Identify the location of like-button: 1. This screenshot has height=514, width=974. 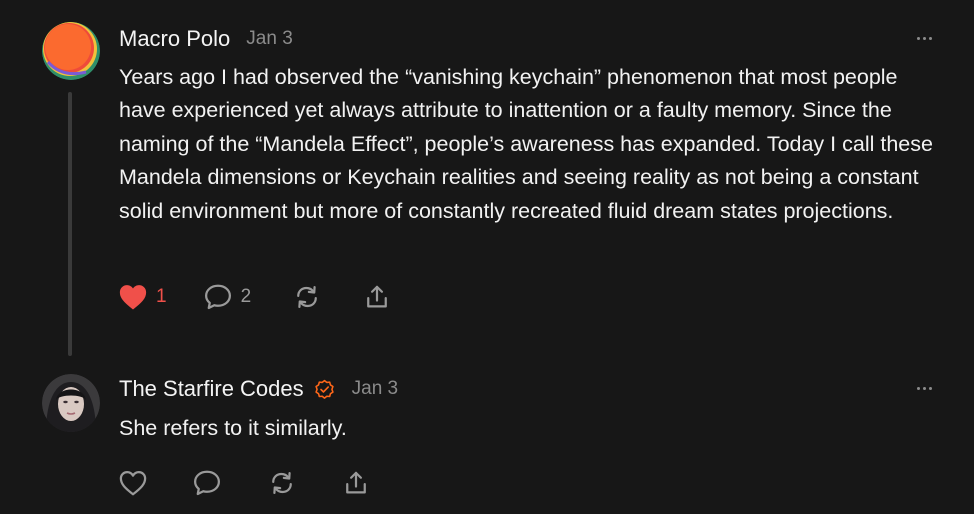
(142, 297).